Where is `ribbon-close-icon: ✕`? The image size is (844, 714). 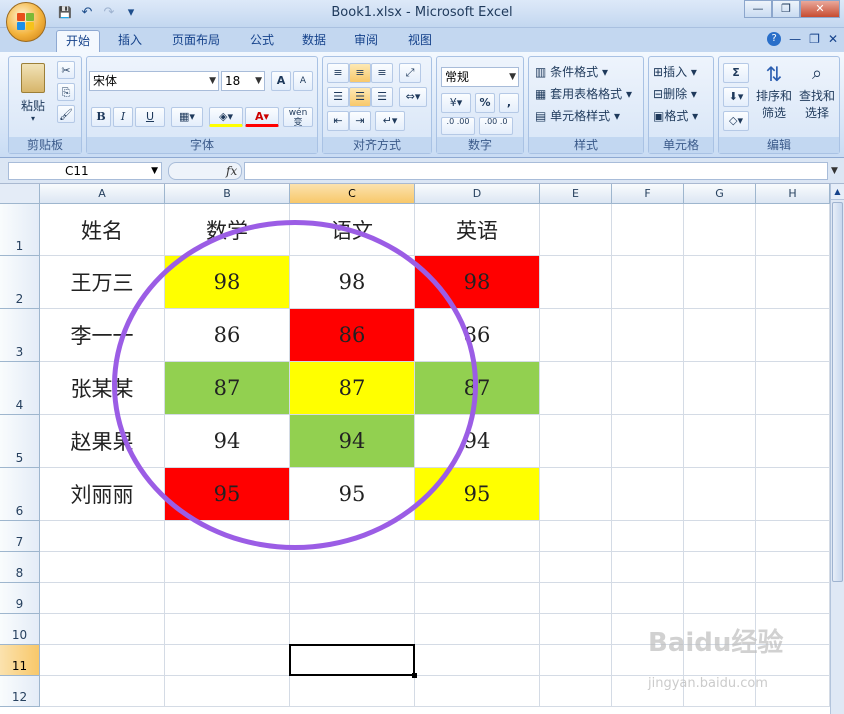
ribbon-close-icon: ✕ is located at coordinates (833, 39).